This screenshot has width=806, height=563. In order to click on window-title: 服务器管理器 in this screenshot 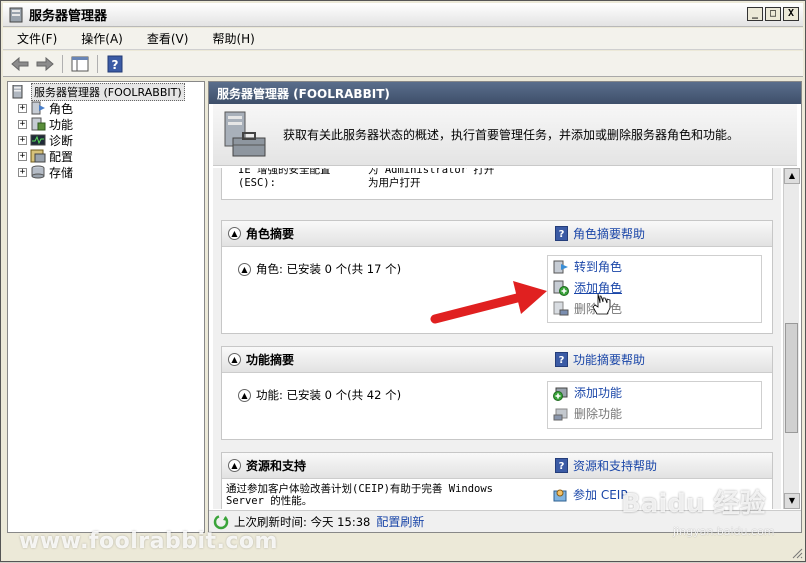, I will do `click(68, 16)`.